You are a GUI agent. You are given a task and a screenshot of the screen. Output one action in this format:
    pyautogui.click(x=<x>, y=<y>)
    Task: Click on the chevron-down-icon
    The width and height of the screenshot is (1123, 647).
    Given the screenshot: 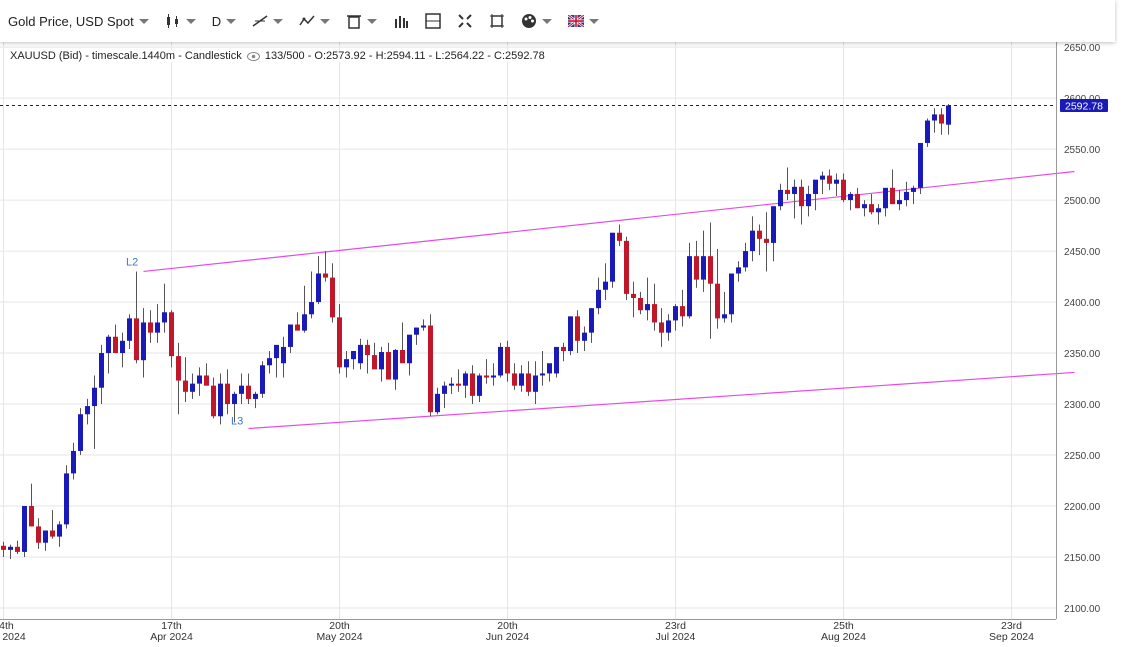 What is the action you would take?
    pyautogui.click(x=278, y=21)
    